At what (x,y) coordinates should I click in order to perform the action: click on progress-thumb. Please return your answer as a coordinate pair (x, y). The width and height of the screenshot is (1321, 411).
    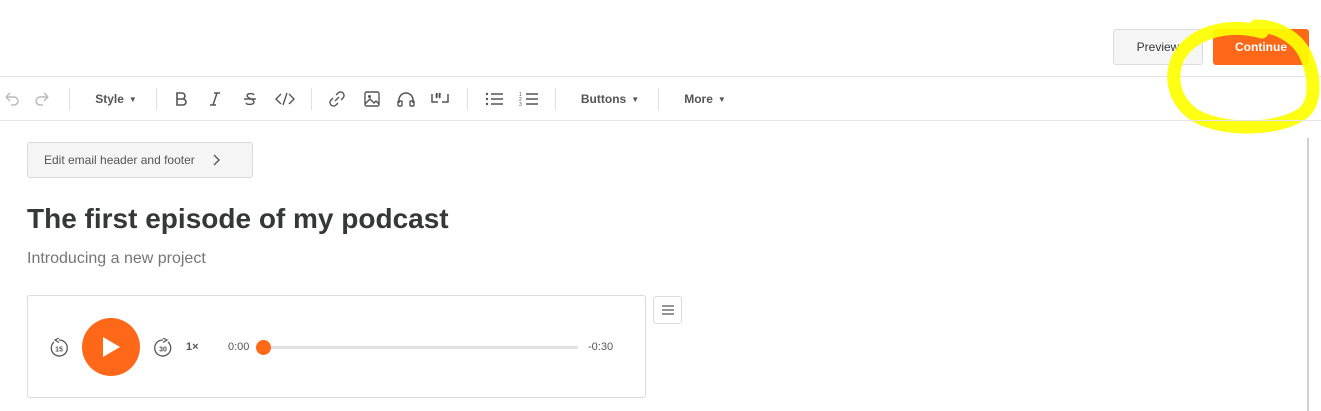
    Looking at the image, I should click on (263, 347).